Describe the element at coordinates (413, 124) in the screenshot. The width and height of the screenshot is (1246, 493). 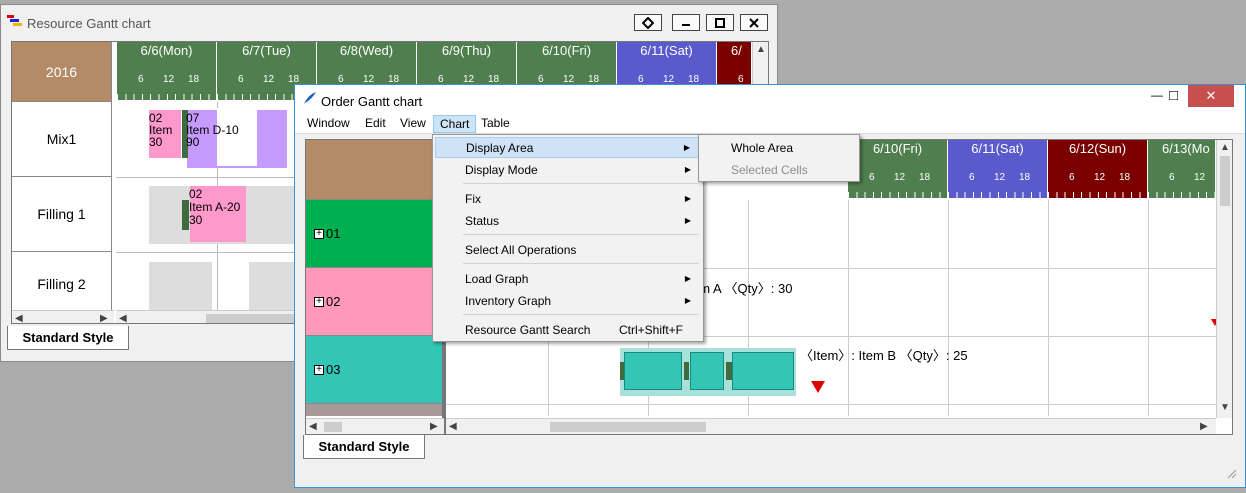
I see `menu-view: View` at that location.